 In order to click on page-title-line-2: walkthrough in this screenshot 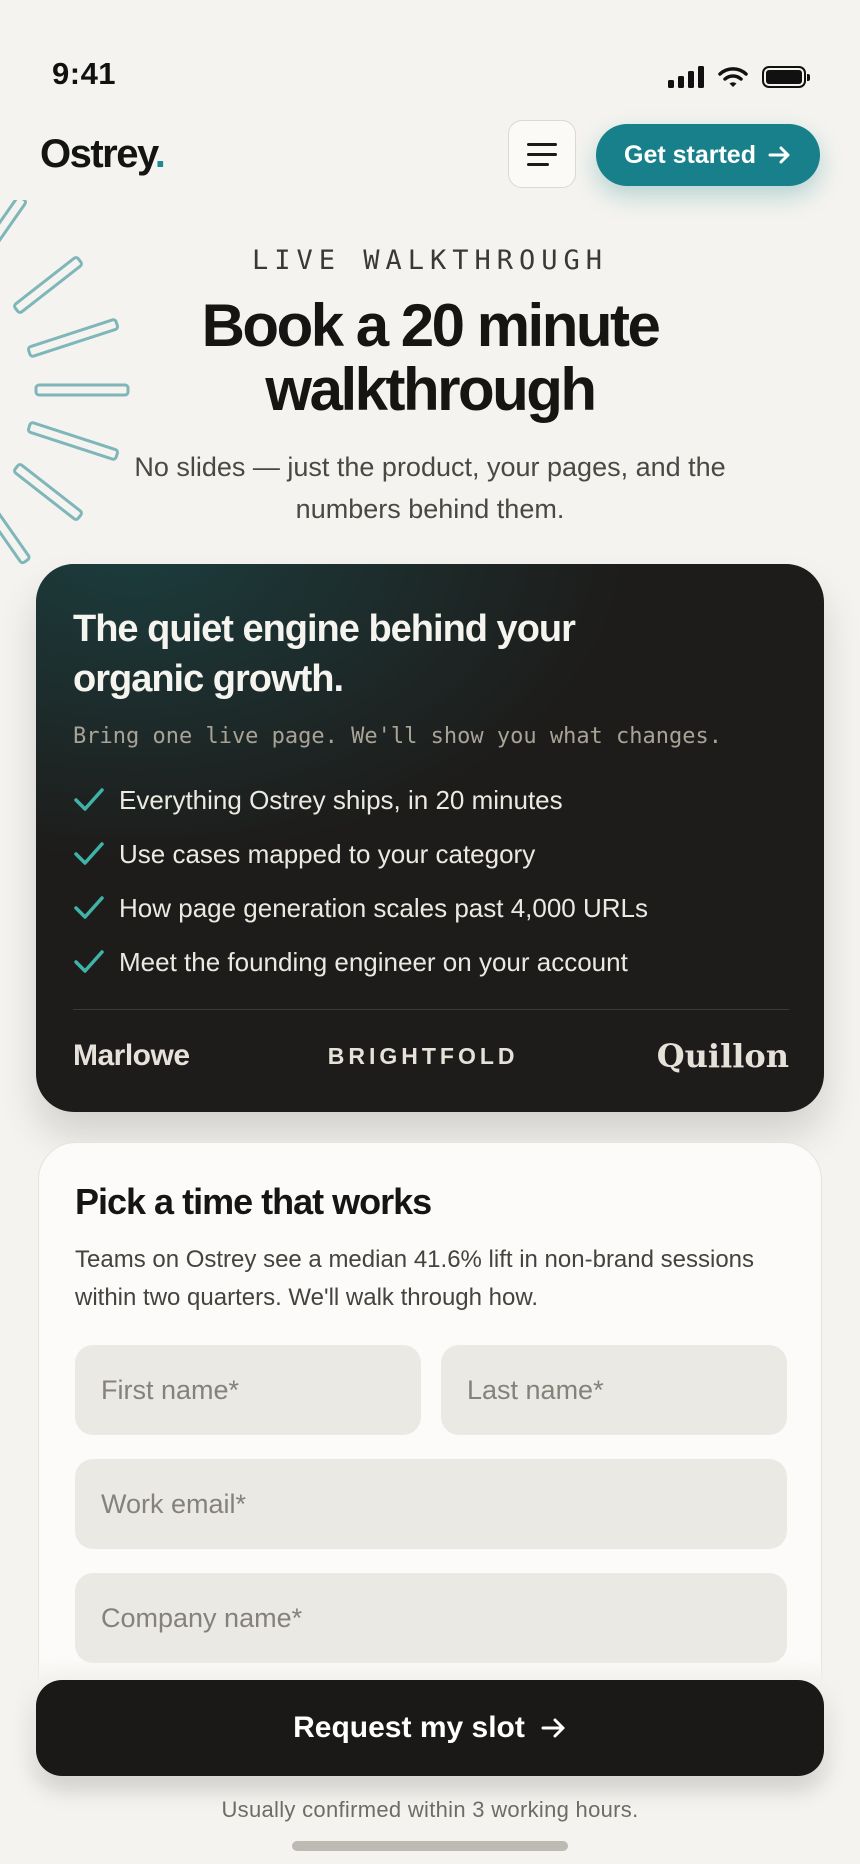, I will do `click(431, 389)`.